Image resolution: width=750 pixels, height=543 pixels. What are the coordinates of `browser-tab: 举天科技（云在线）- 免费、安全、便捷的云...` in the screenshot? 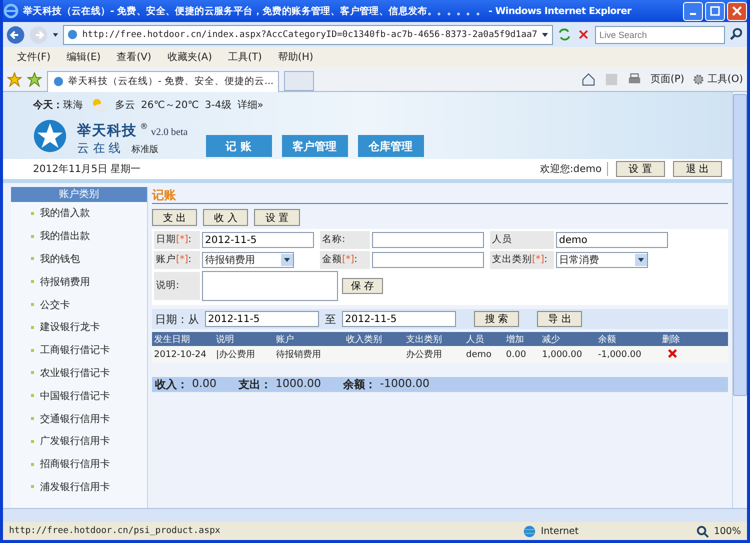 It's located at (163, 81).